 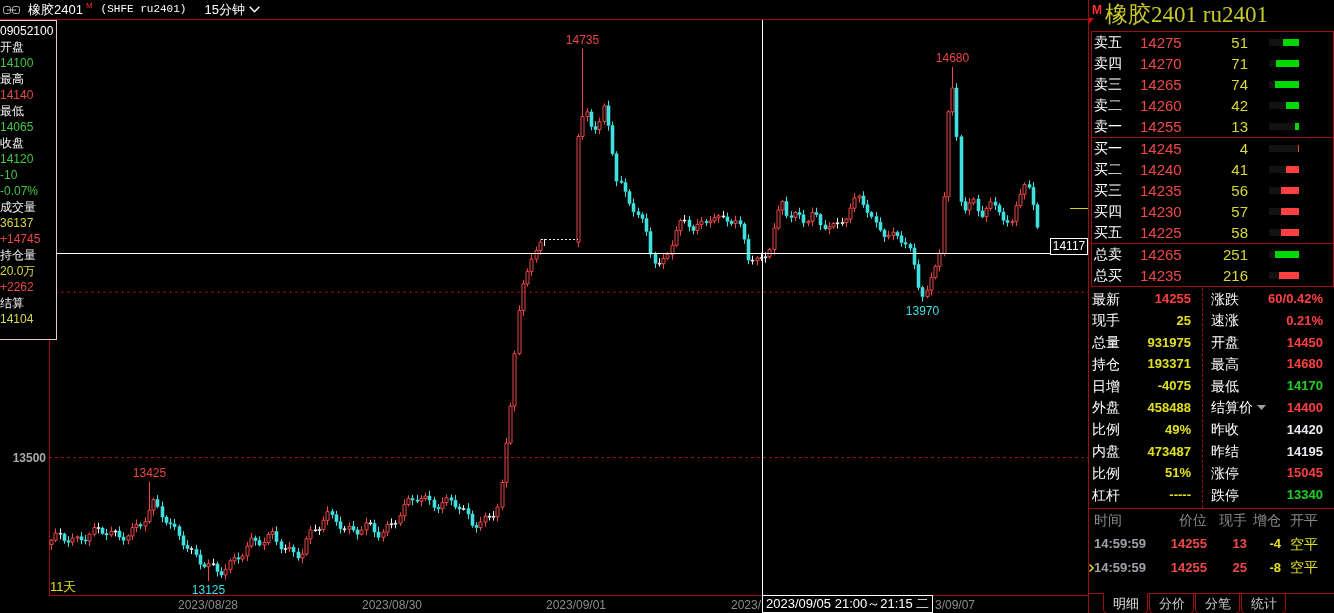 What do you see at coordinates (29, 458) in the screenshot?
I see `price-axis-label: 13500` at bounding box center [29, 458].